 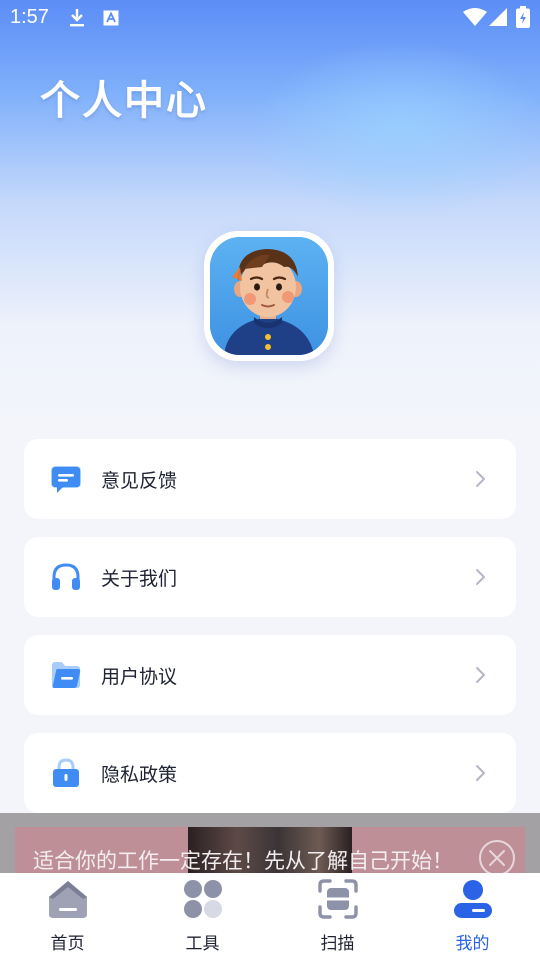 What do you see at coordinates (67, 944) in the screenshot?
I see `tab-label: 首页` at bounding box center [67, 944].